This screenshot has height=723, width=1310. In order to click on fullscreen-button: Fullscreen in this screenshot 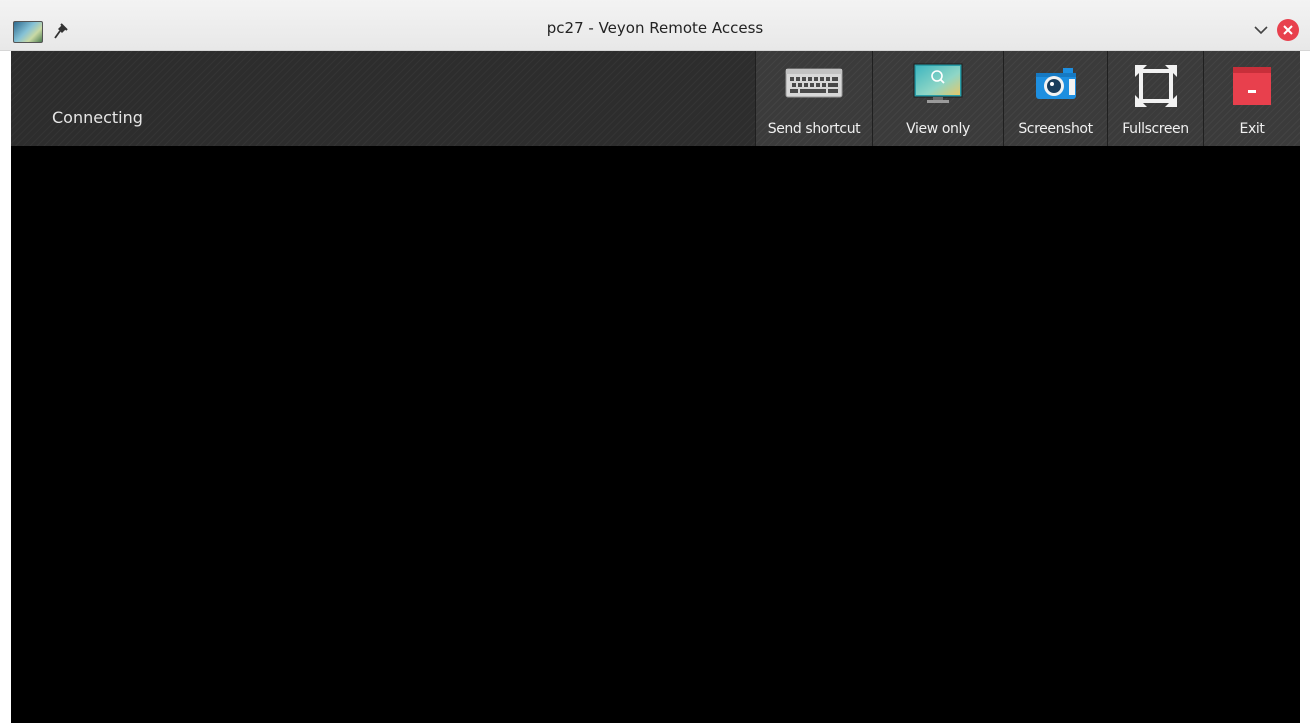, I will do `click(1155, 98)`.